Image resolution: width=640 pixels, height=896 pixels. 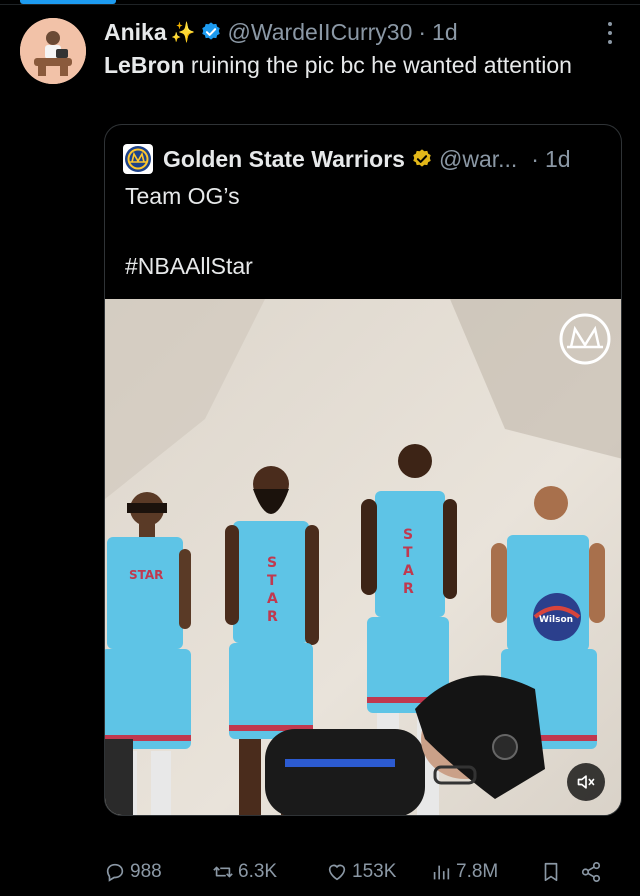 I want to click on divider, so click(x=320, y=4).